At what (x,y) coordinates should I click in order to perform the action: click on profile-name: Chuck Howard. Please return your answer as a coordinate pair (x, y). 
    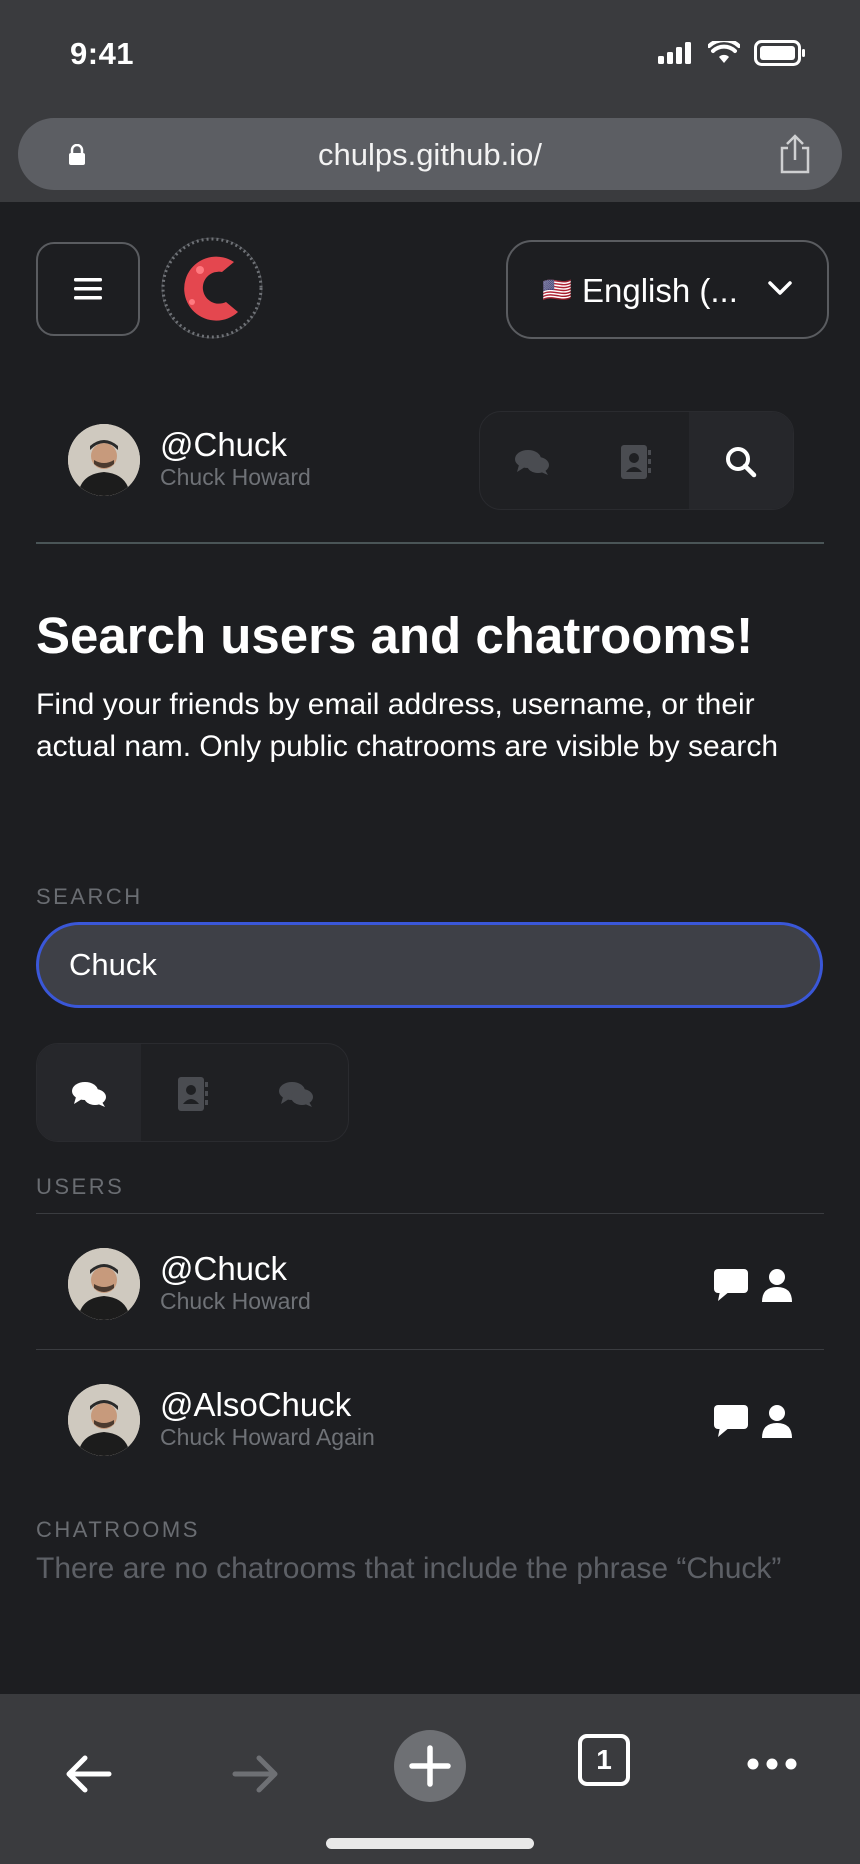
    Looking at the image, I should click on (235, 477).